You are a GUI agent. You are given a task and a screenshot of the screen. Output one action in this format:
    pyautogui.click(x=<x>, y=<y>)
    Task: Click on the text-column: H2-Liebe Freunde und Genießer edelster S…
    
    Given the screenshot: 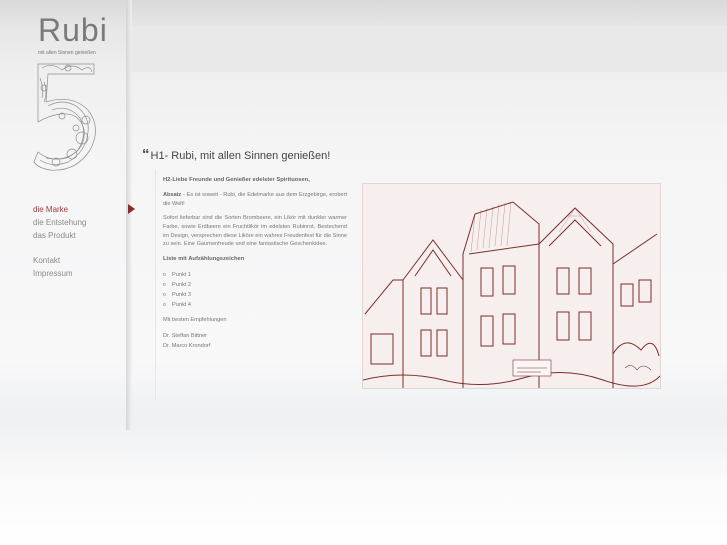 What is the action you would take?
    pyautogui.click(x=255, y=263)
    